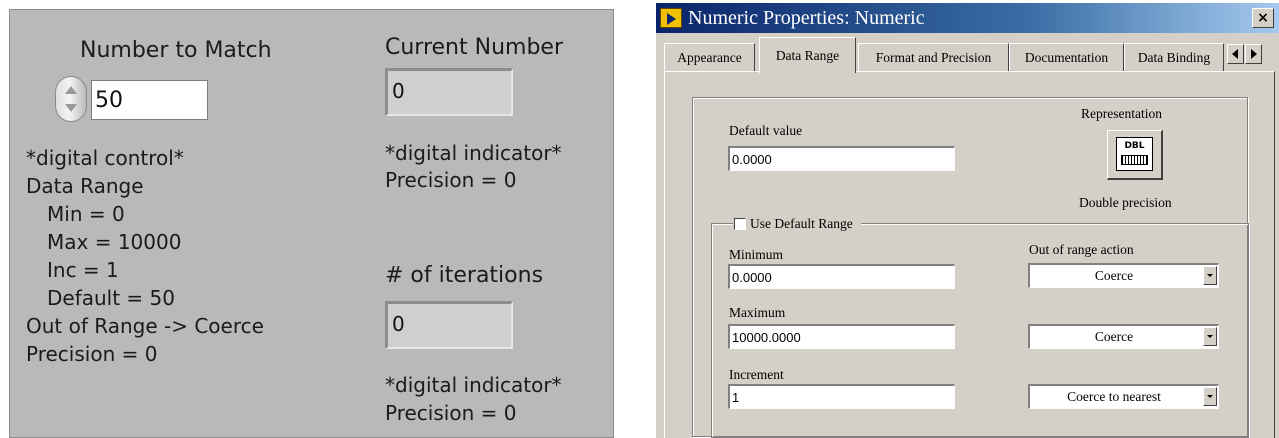 This screenshot has height=438, width=1279. Describe the element at coordinates (71, 108) in the screenshot. I see `decrement-arrow-icon` at that location.